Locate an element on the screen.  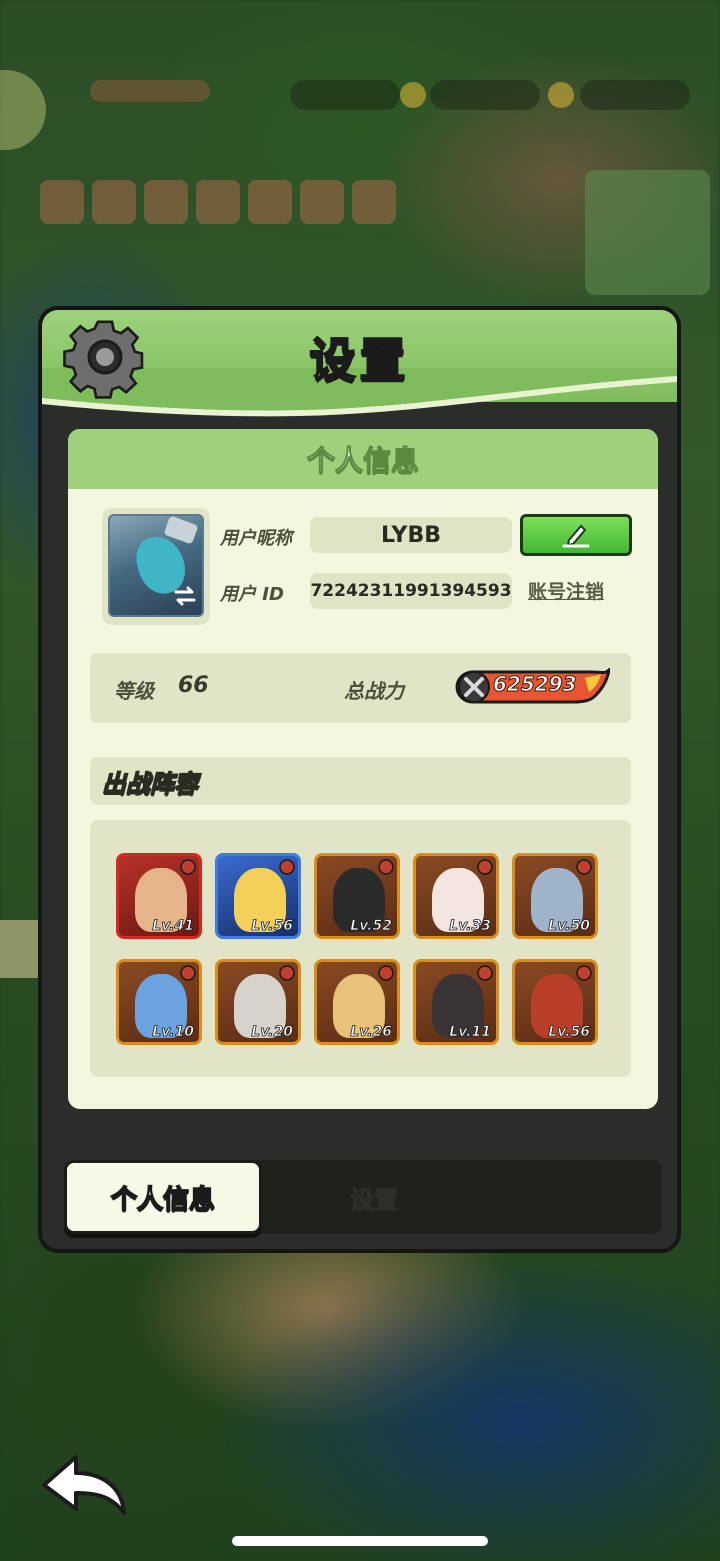
hero-card: Lv.10 is located at coordinates (159, 1002).